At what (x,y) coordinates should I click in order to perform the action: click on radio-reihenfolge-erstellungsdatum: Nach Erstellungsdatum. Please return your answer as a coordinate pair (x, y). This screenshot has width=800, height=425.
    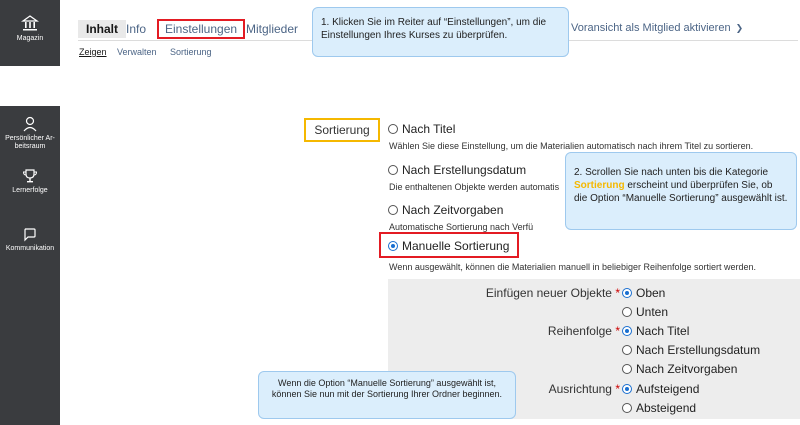
    Looking at the image, I should click on (691, 350).